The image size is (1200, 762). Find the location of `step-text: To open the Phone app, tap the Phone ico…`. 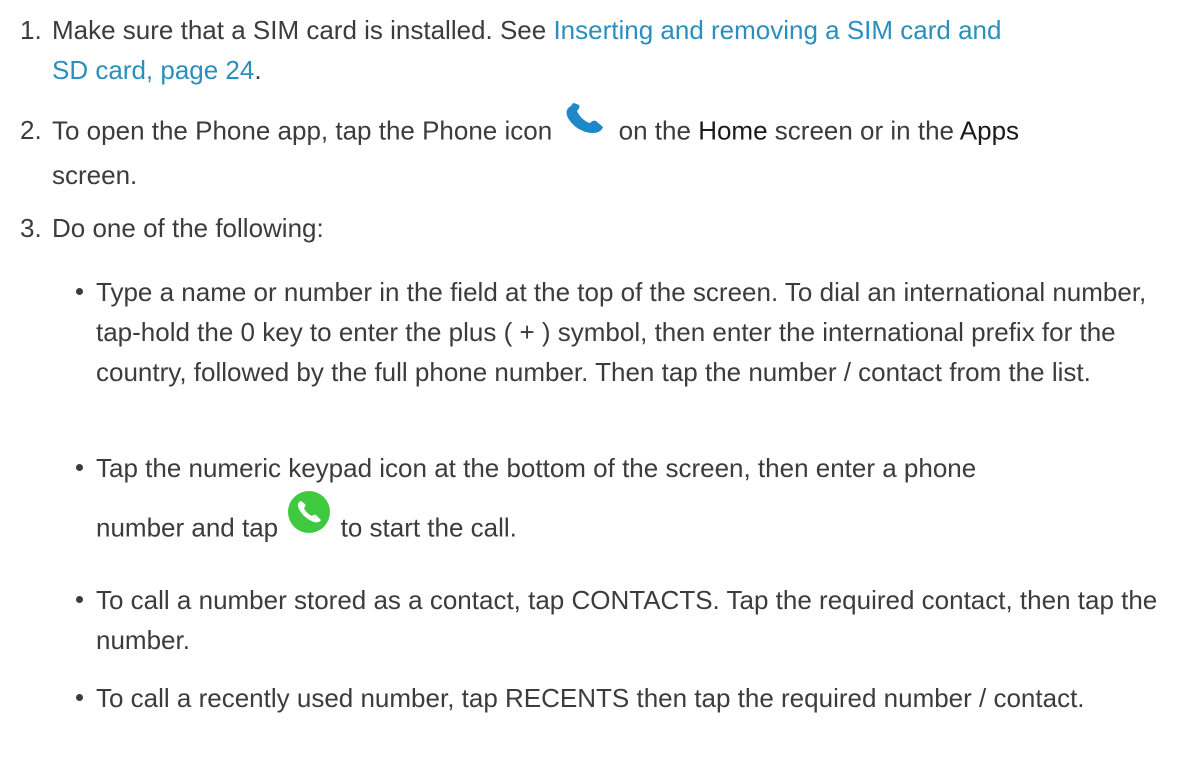

step-text: To open the Phone app, tap the Phone ico… is located at coordinates (302, 130).